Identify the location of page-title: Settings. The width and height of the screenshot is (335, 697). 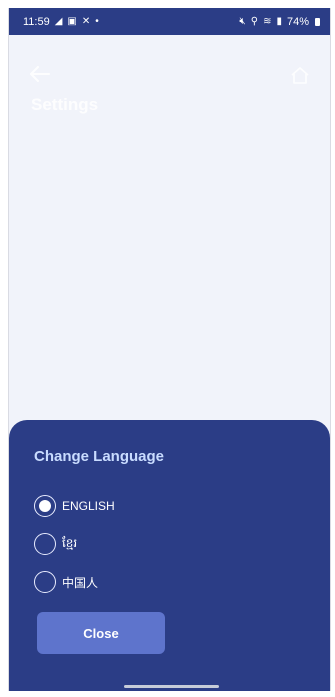
(65, 104).